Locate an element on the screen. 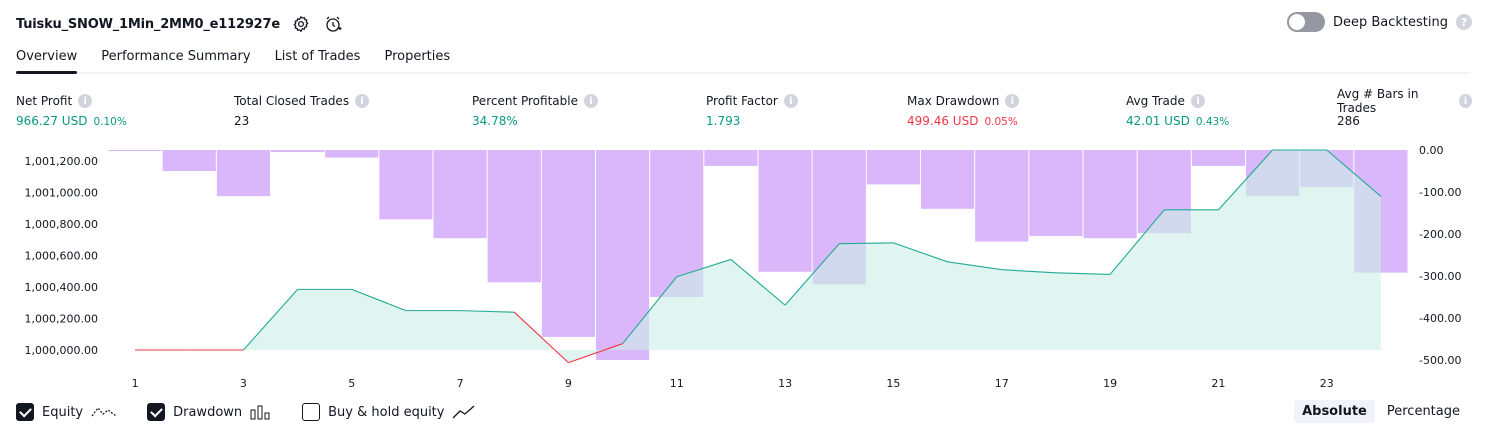  metric-value: 966.27 USD is located at coordinates (52, 121).